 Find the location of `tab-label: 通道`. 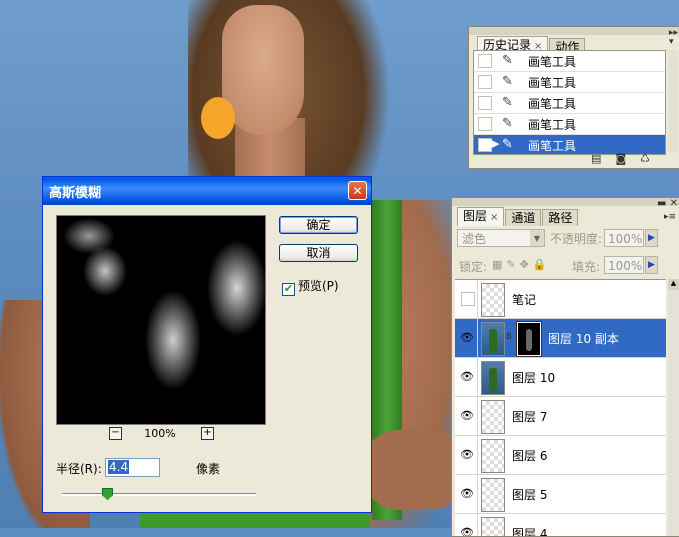

tab-label: 通道 is located at coordinates (523, 218).